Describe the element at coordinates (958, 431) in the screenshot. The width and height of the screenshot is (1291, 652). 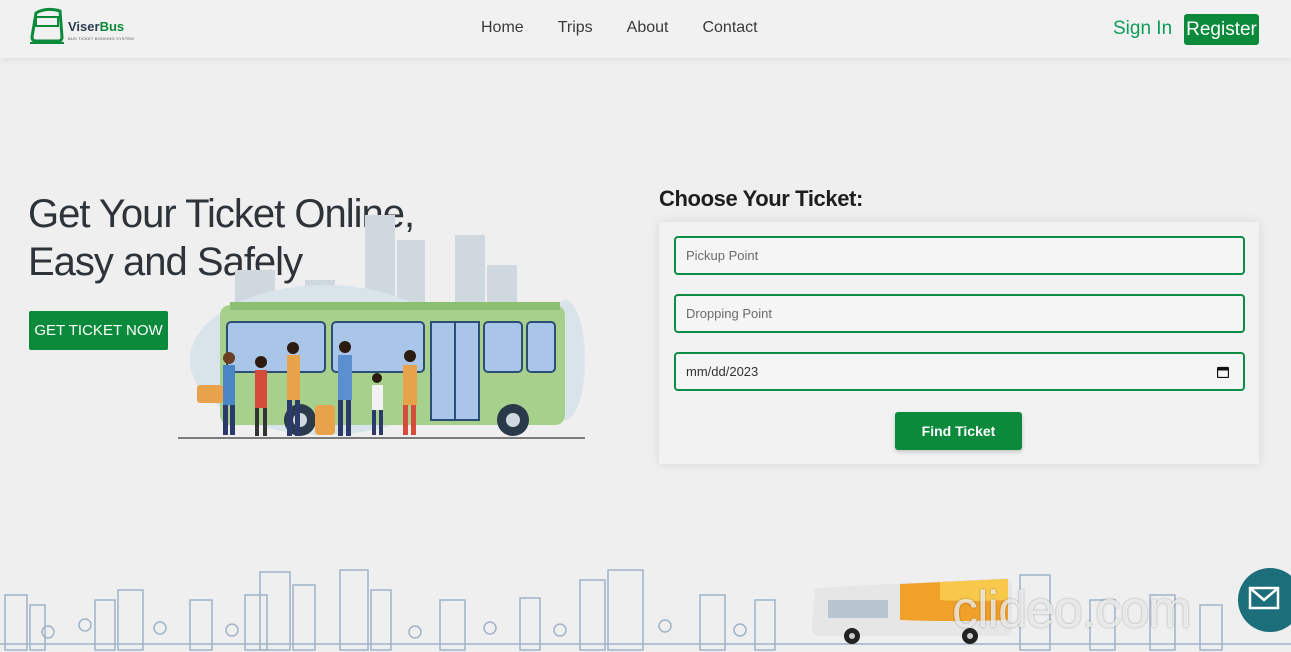
I see `find-ticket-button: Find Ticket` at that location.